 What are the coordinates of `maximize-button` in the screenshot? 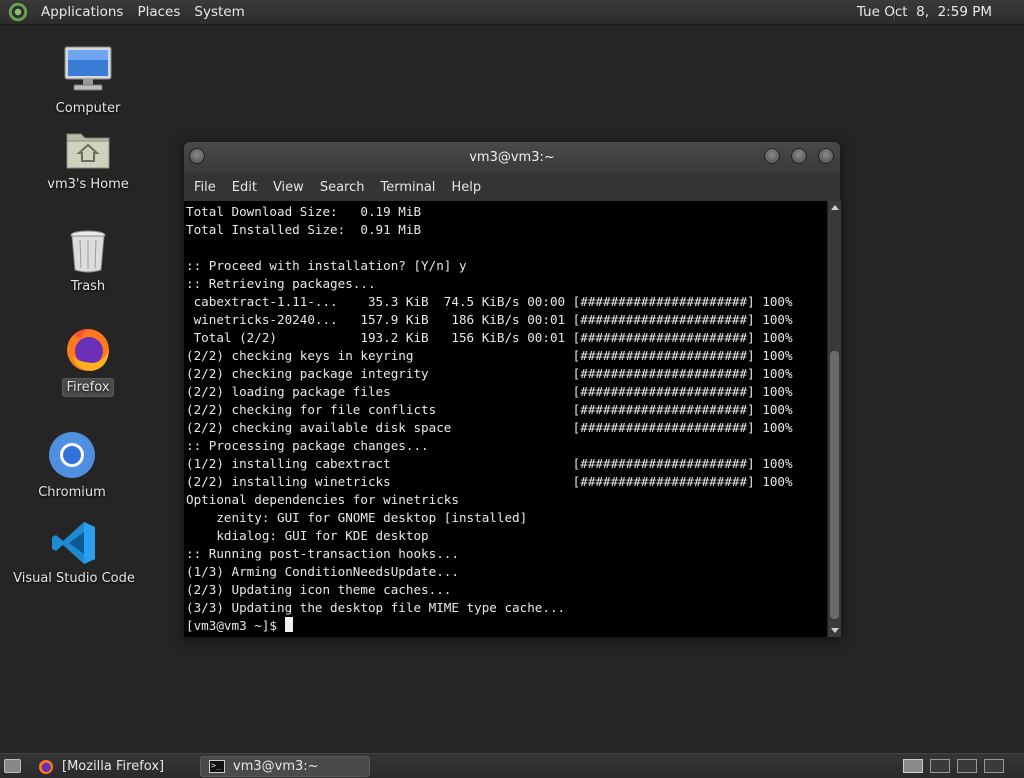 It's located at (799, 156).